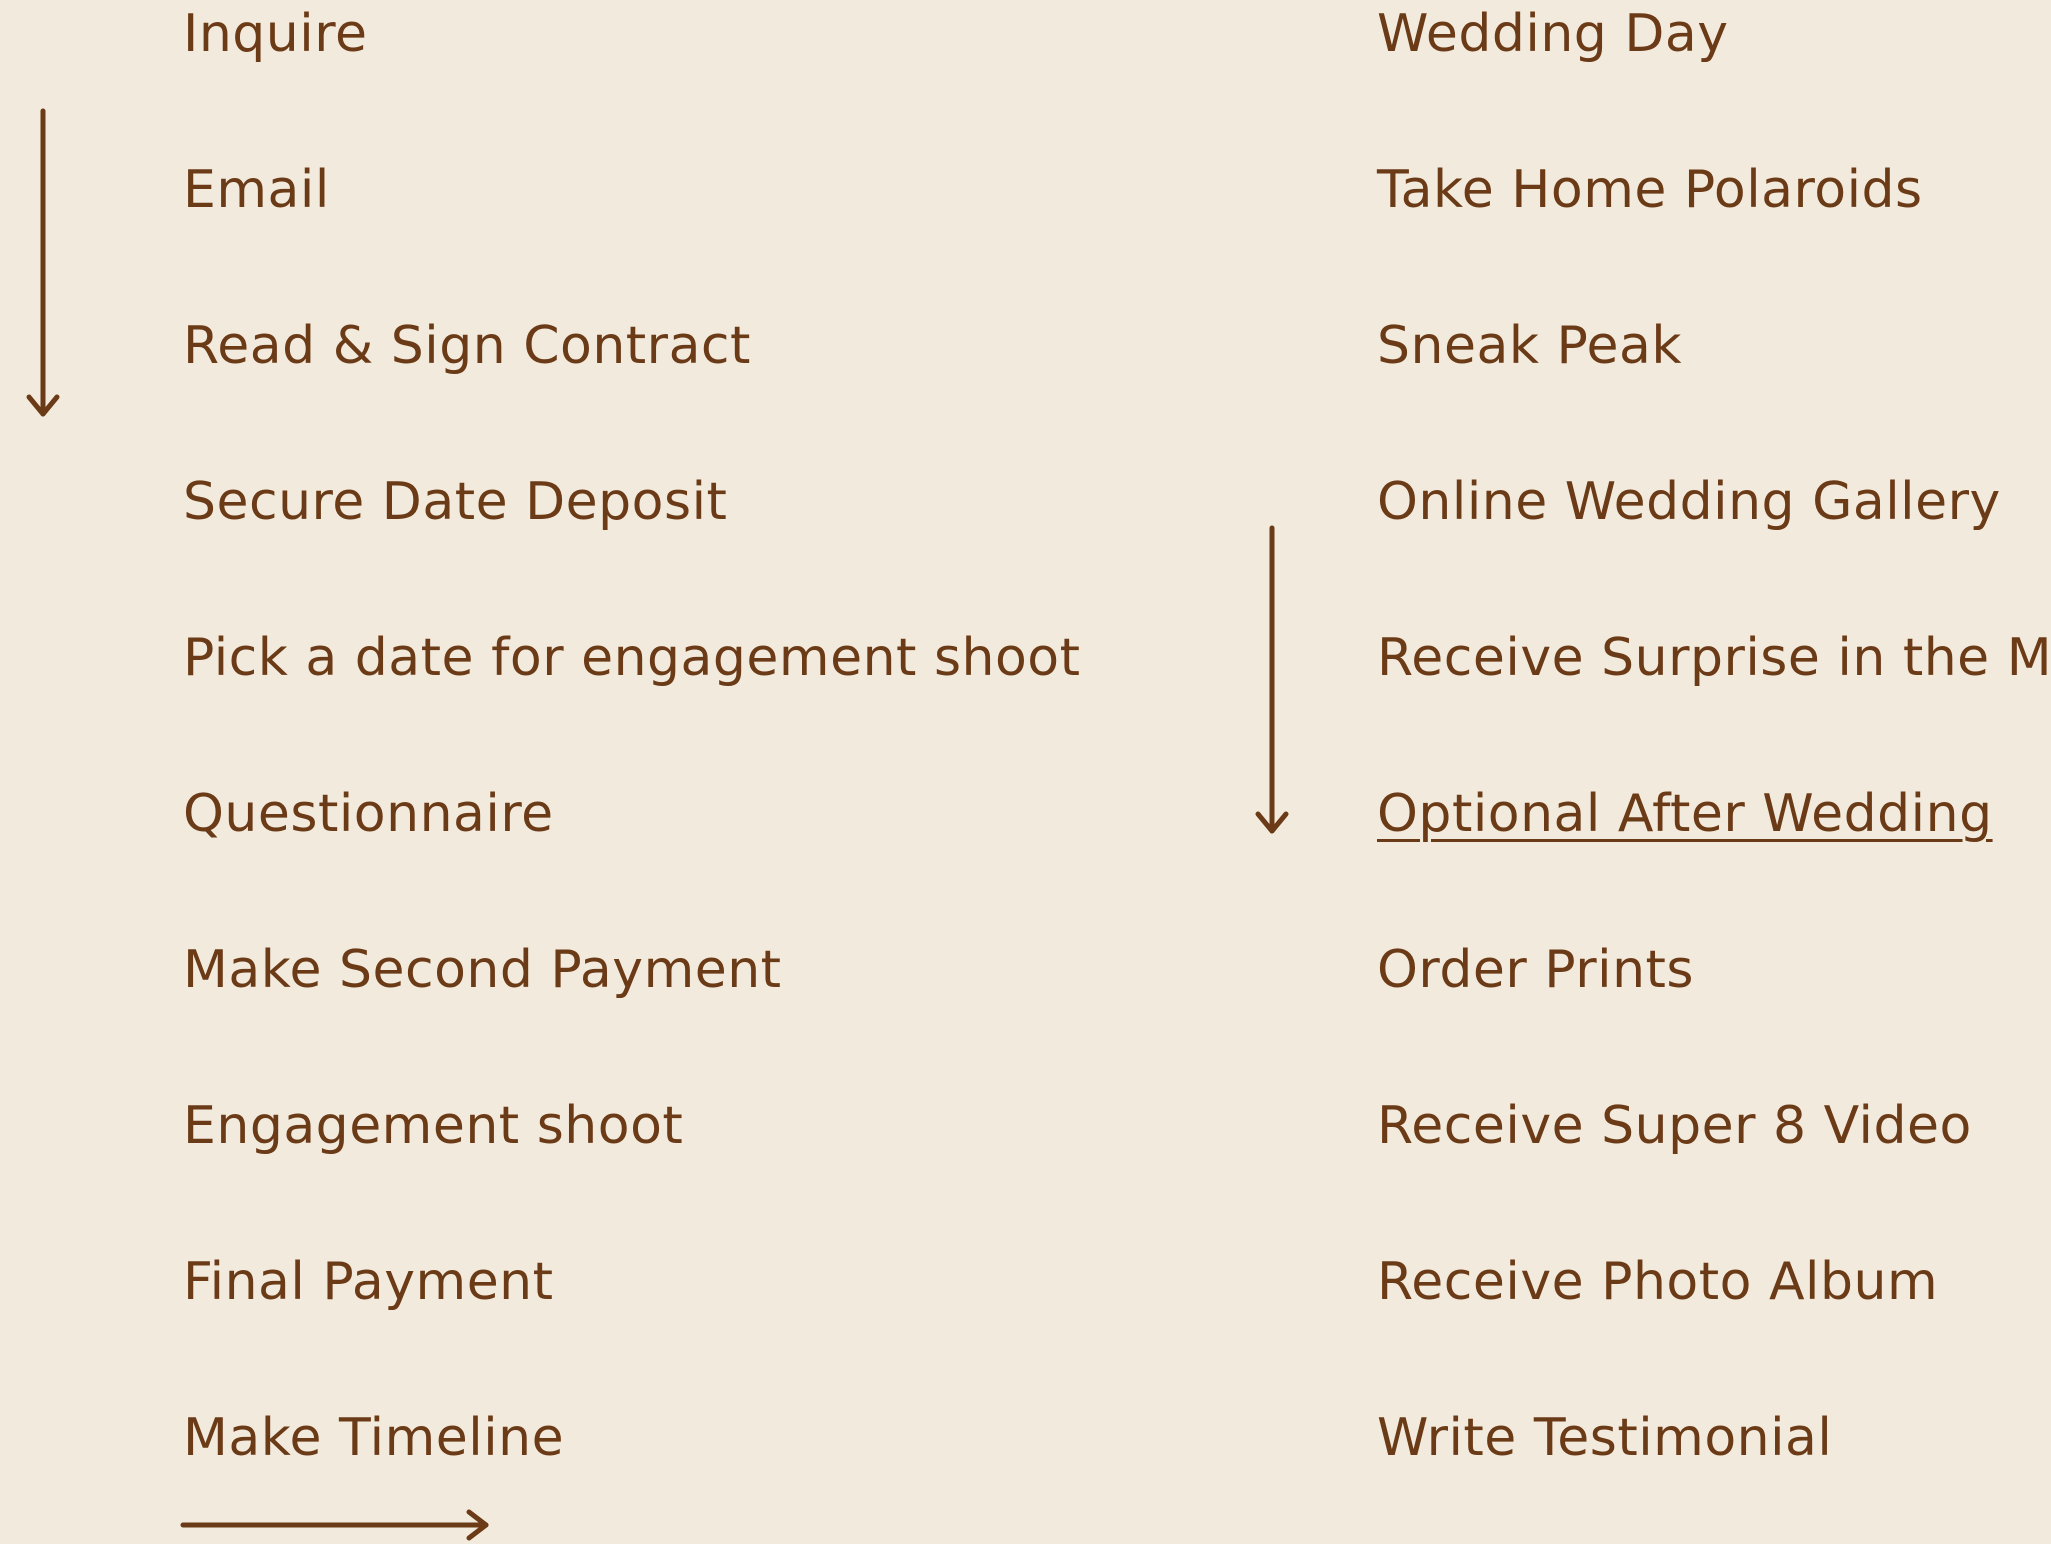 The width and height of the screenshot is (2051, 1544). What do you see at coordinates (1714, 658) in the screenshot?
I see `step-receive-surprise-mail: Receive Surprise in the Mail` at bounding box center [1714, 658].